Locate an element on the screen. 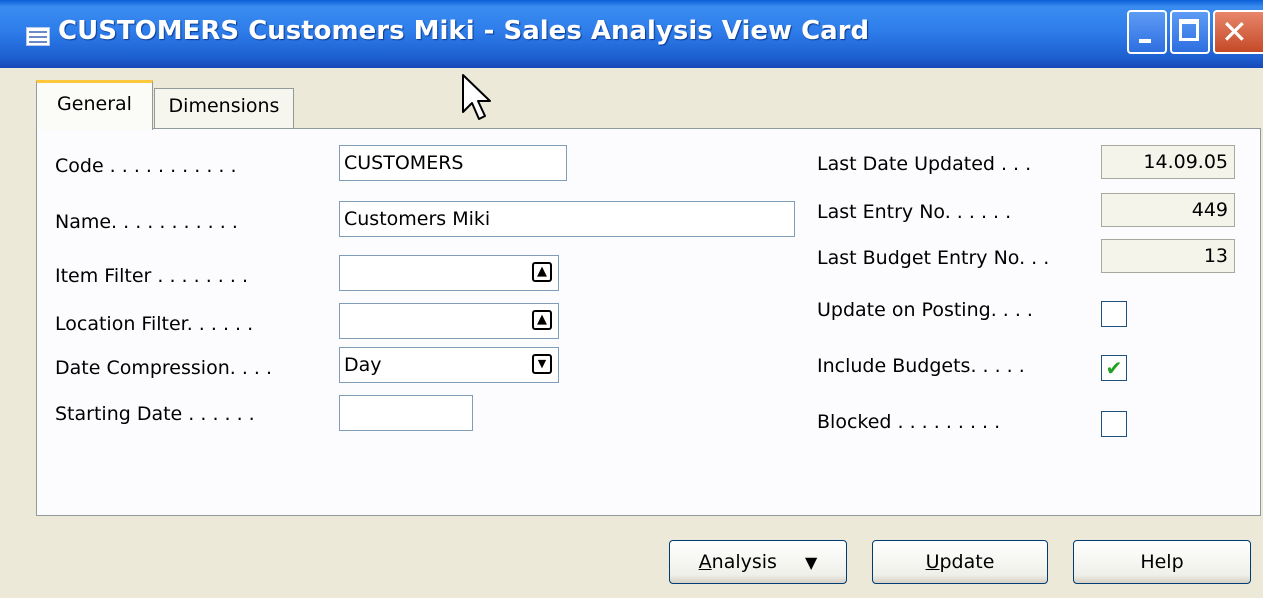  check-icon: ✔ is located at coordinates (1114, 368).